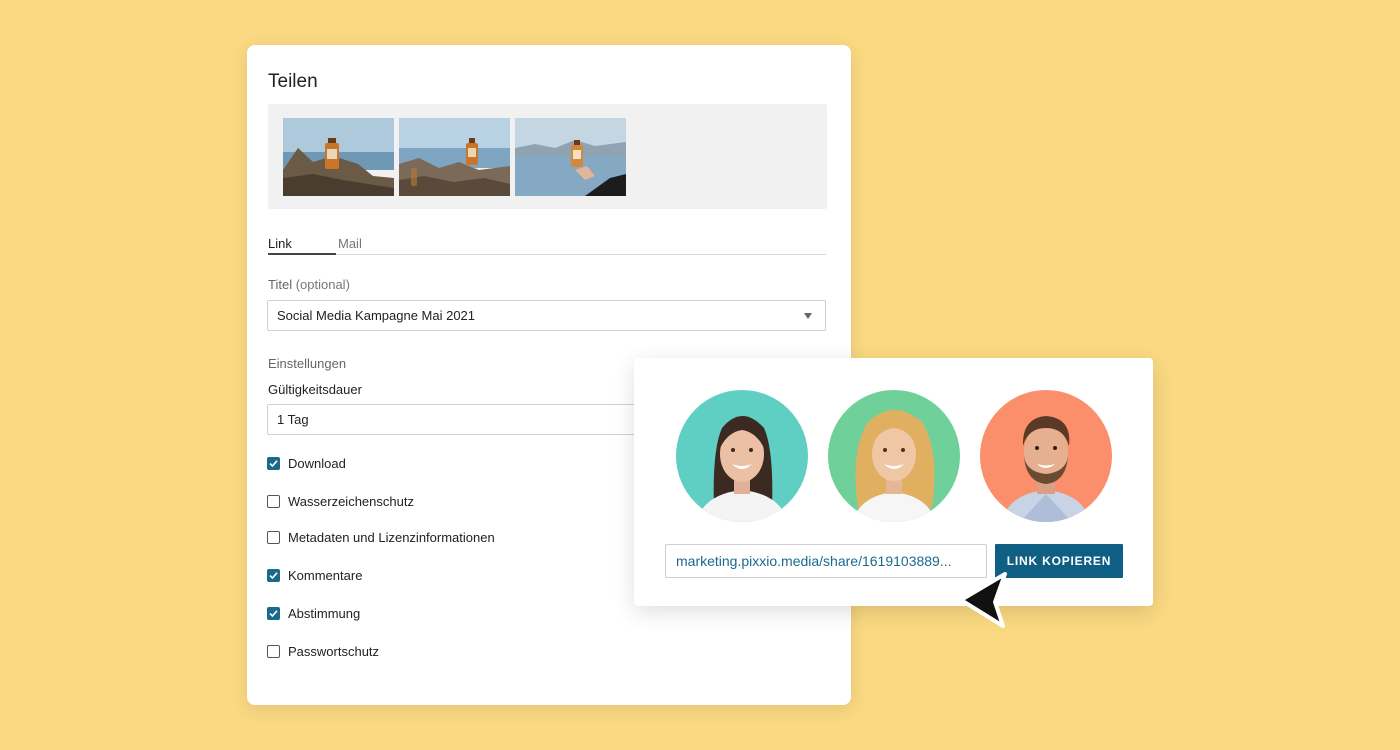  What do you see at coordinates (273, 537) in the screenshot?
I see `checkbox-metadata` at bounding box center [273, 537].